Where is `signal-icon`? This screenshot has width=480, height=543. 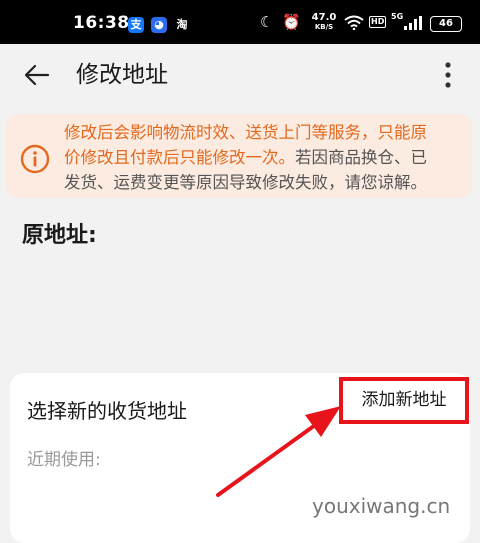
signal-icon is located at coordinates (413, 23).